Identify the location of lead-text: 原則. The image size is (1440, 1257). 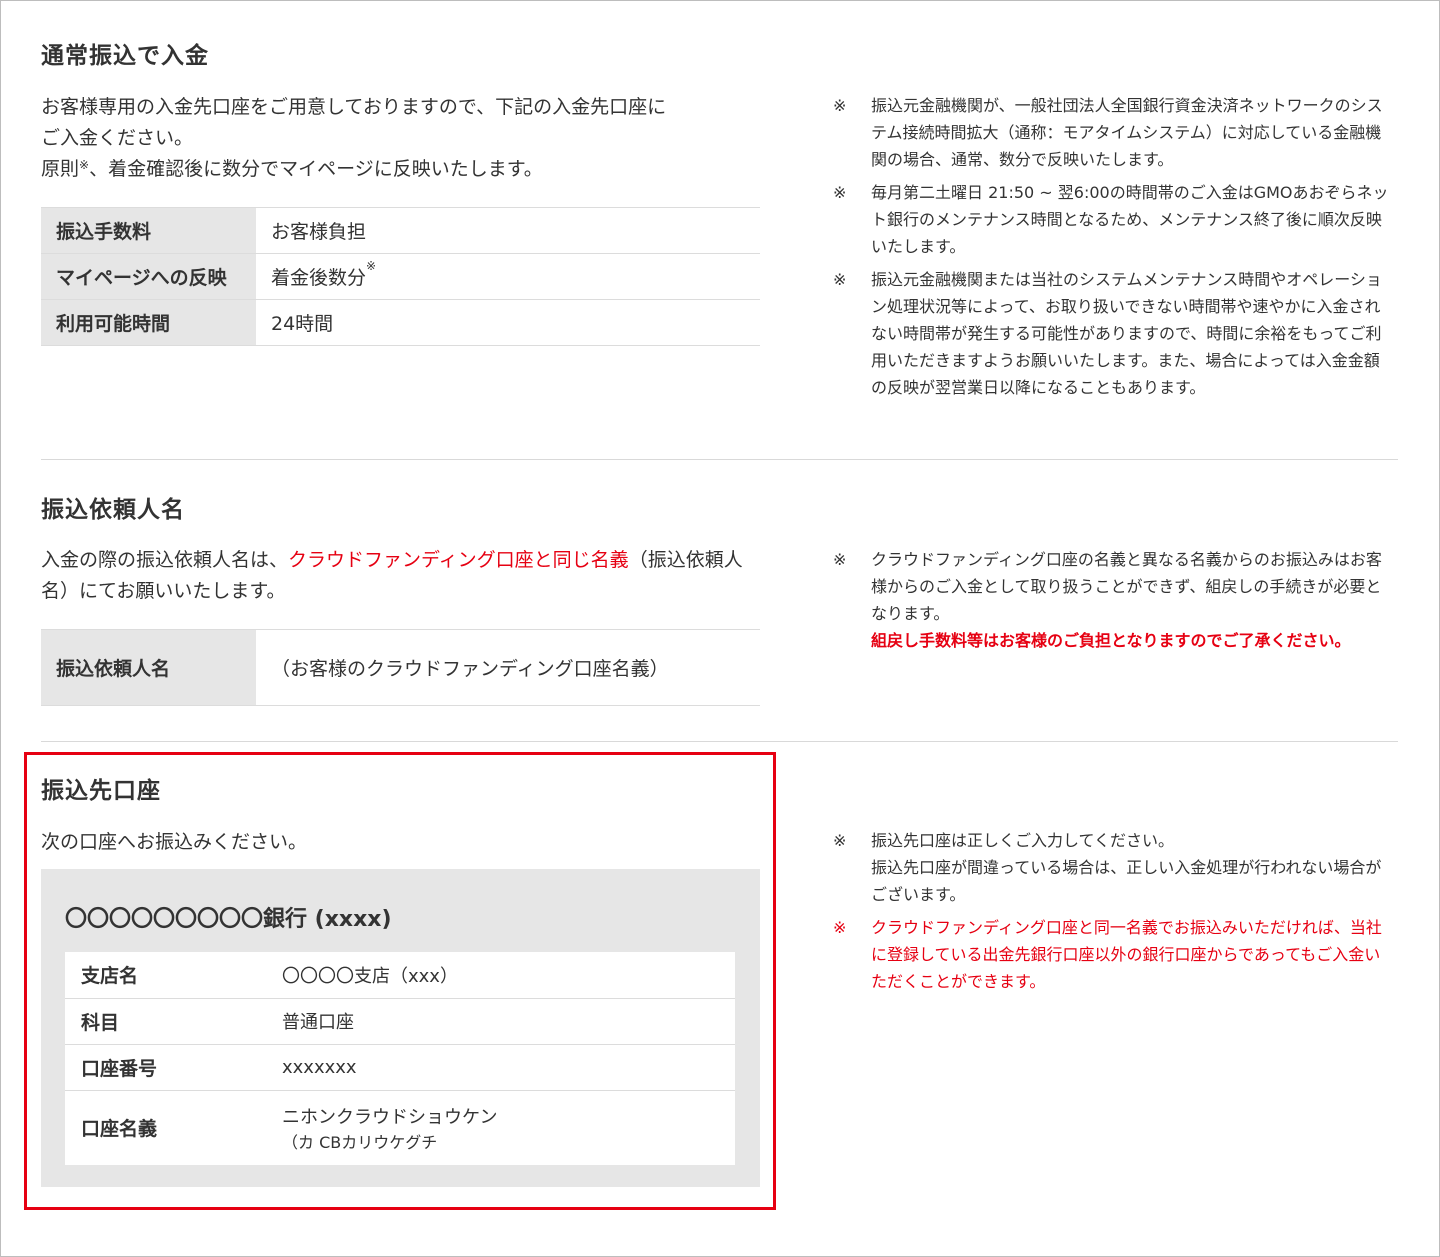
(60, 169).